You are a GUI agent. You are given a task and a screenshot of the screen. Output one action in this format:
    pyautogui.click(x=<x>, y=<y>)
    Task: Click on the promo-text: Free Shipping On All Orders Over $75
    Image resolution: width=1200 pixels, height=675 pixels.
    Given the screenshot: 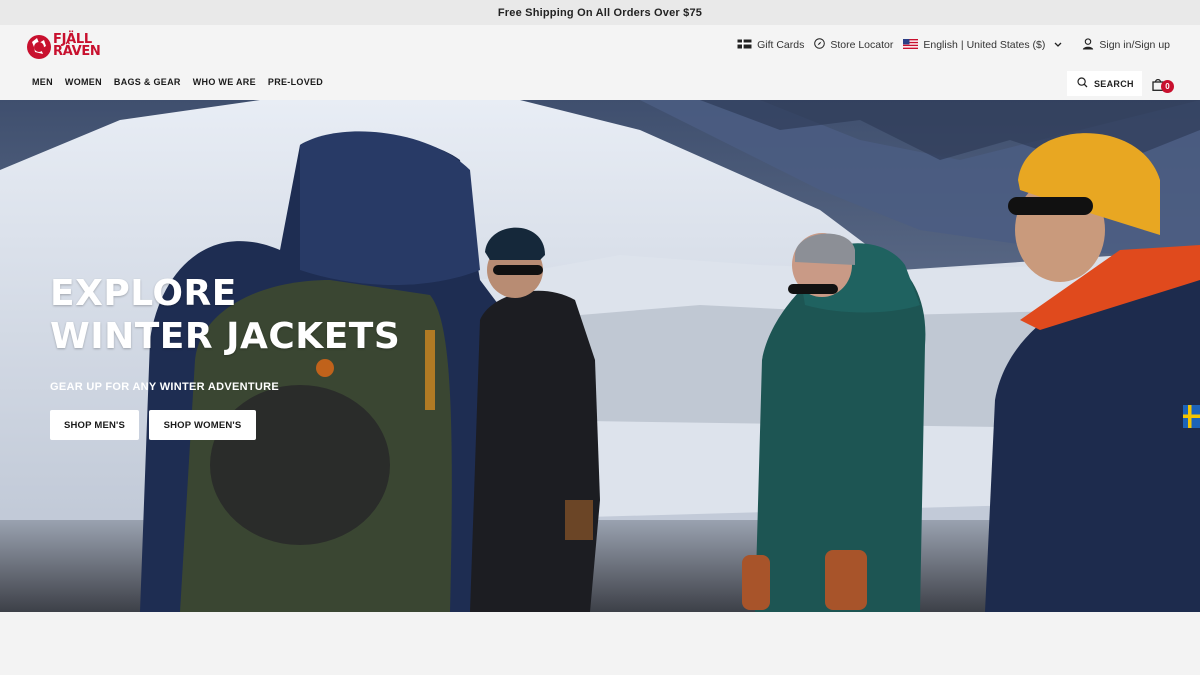 What is the action you would take?
    pyautogui.click(x=600, y=12)
    